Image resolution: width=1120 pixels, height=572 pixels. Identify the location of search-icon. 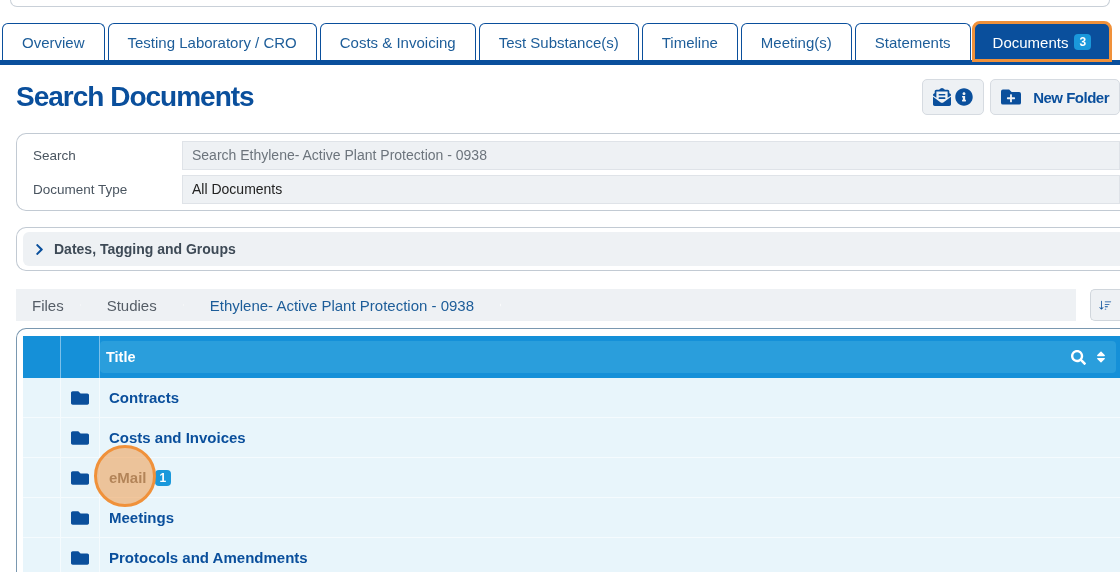
(1078, 357).